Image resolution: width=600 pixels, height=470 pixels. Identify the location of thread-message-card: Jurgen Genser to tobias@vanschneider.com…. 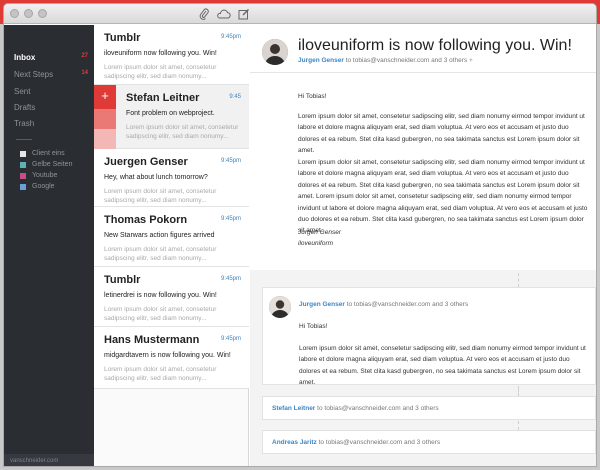
(429, 336).